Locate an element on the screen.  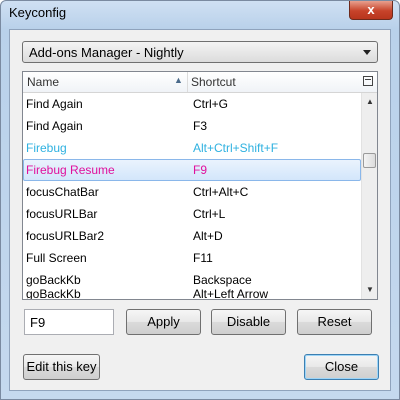
list-item-name: focusChatBar is located at coordinates (62, 192).